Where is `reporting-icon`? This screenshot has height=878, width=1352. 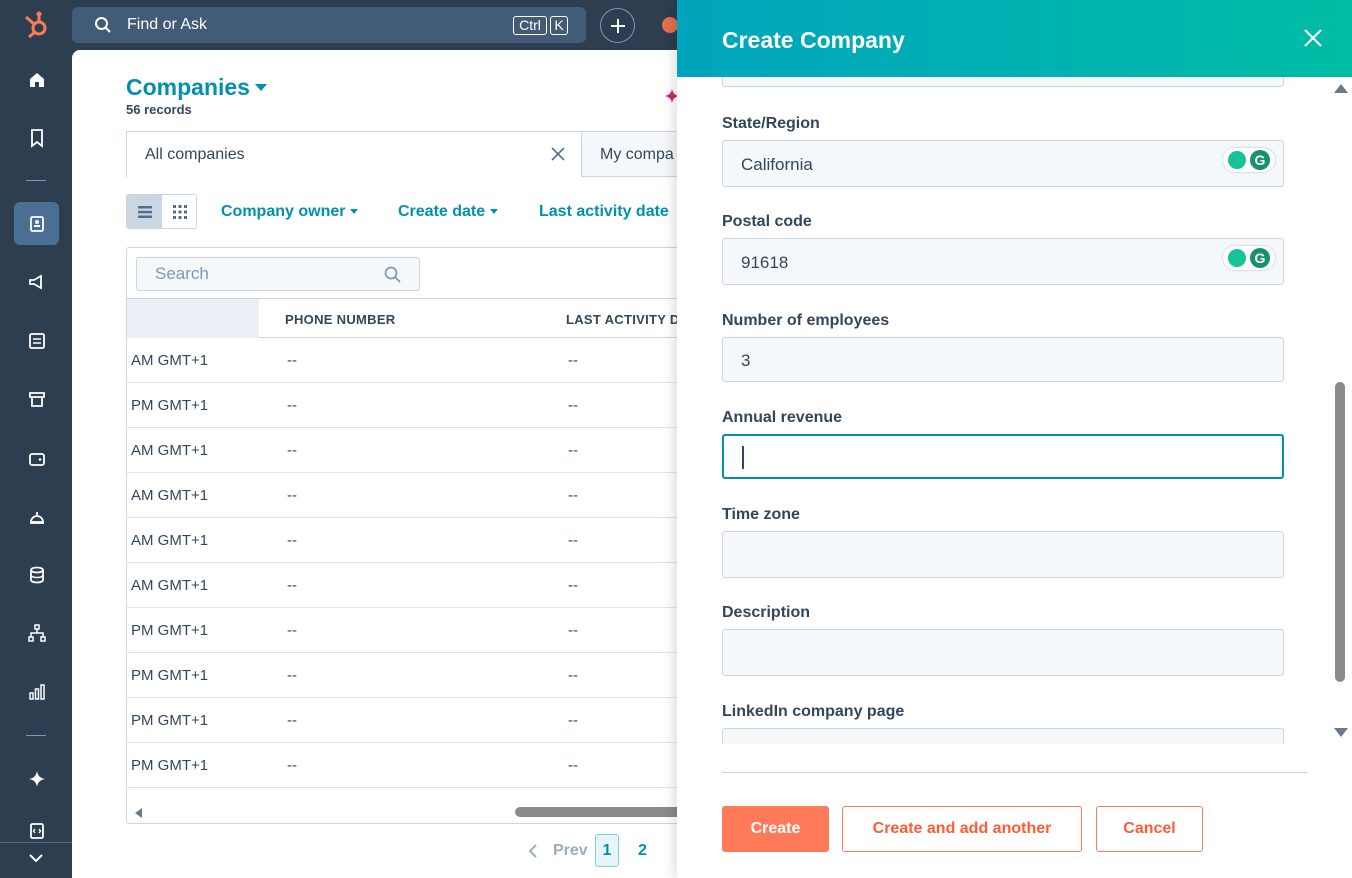 reporting-icon is located at coordinates (36, 691).